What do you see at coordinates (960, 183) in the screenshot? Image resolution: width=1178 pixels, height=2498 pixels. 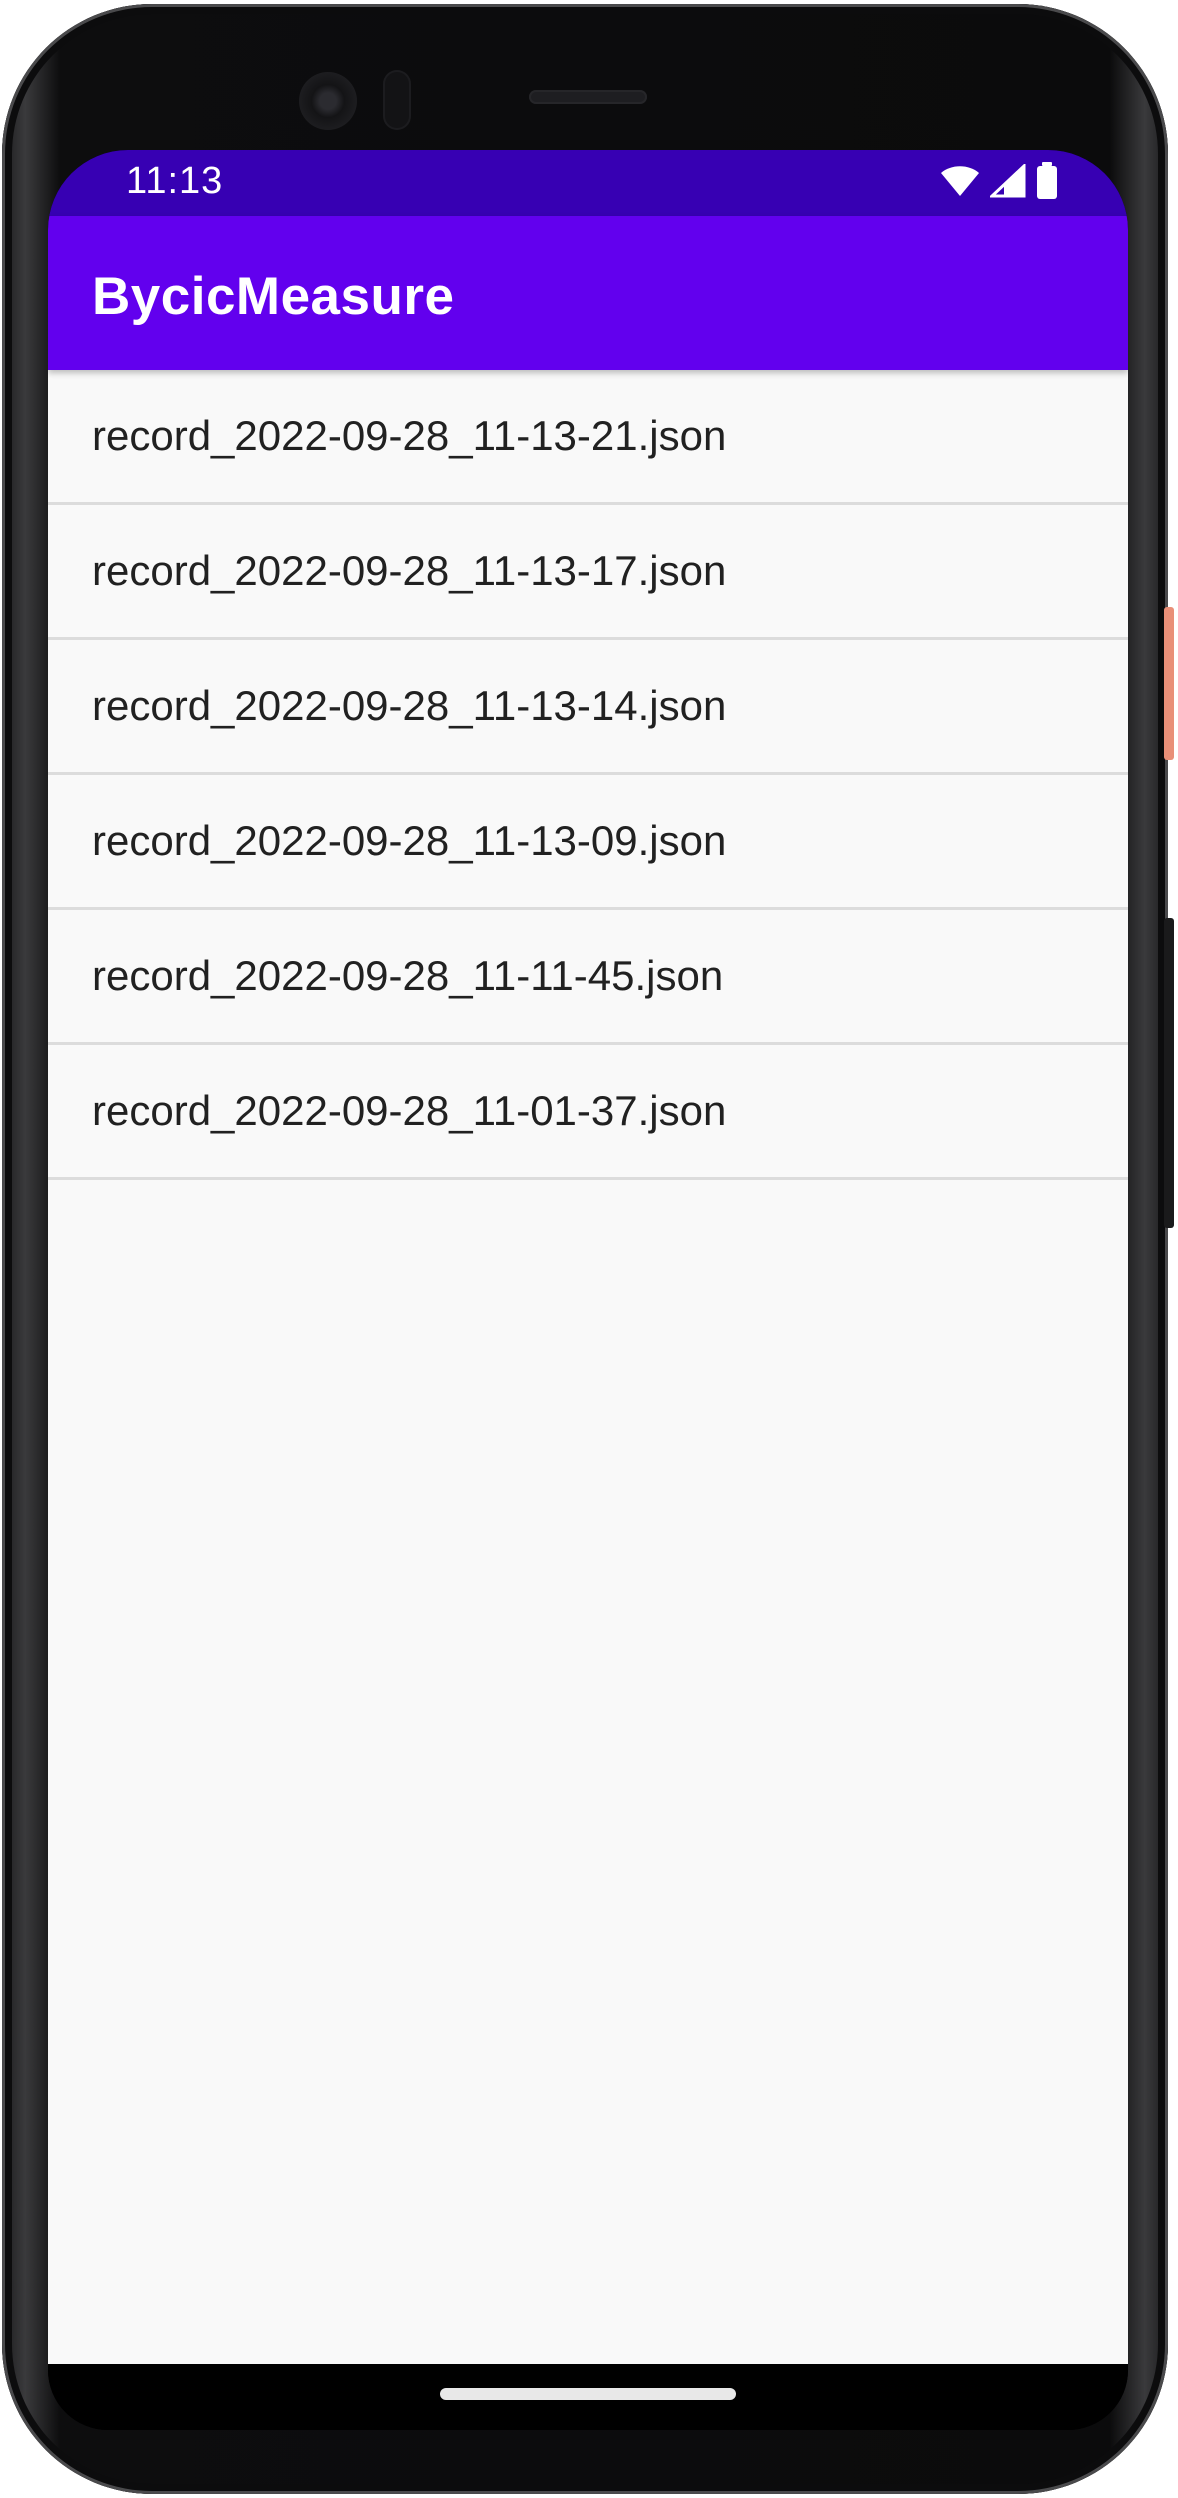 I see `wifi-icon` at bounding box center [960, 183].